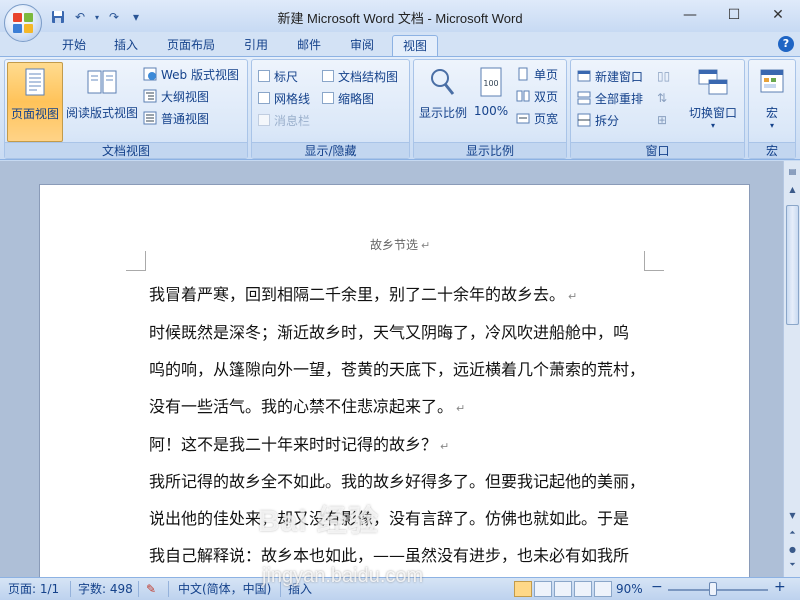 The image size is (800, 600). I want to click on restore-button: ☐, so click(734, 15).